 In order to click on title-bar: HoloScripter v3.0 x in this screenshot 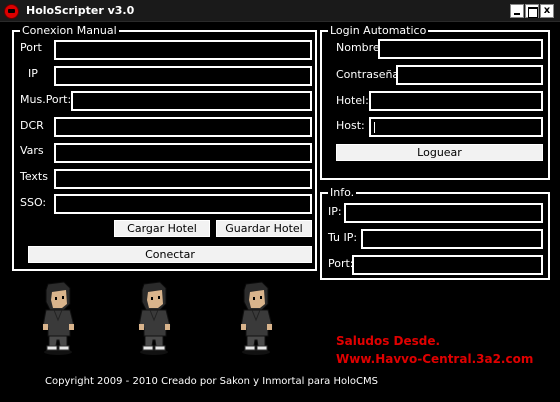, I will do `click(280, 11)`.